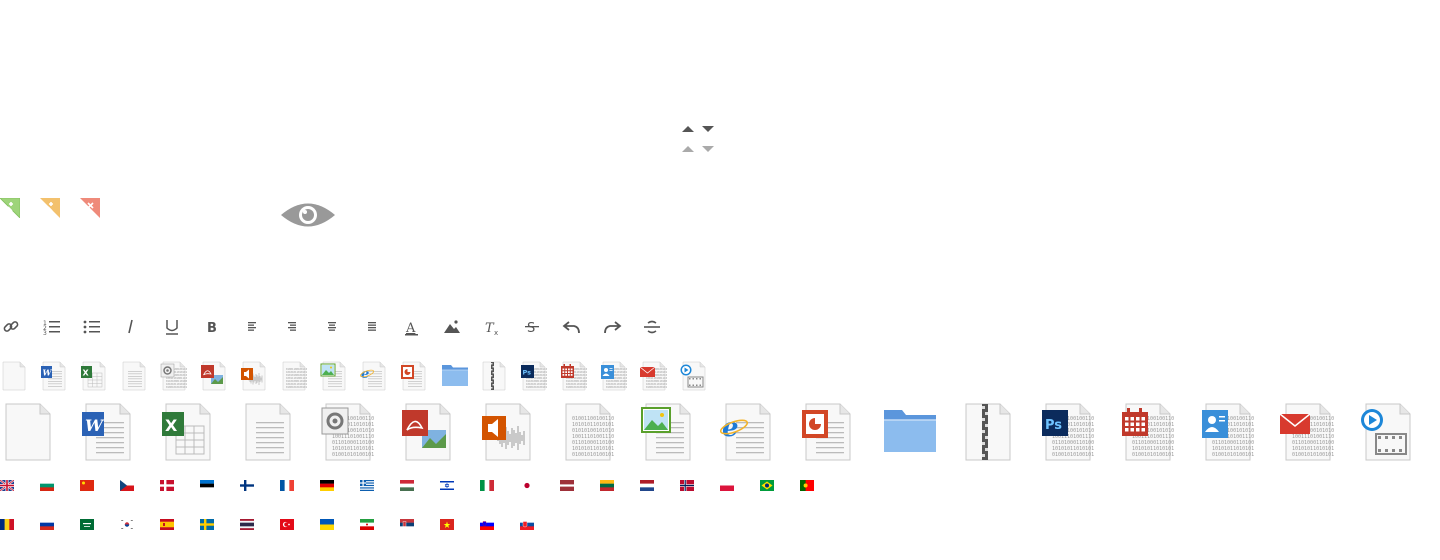 This screenshot has width=1440, height=560. Describe the element at coordinates (495, 376) in the screenshot. I see `zip-file-icon` at that location.